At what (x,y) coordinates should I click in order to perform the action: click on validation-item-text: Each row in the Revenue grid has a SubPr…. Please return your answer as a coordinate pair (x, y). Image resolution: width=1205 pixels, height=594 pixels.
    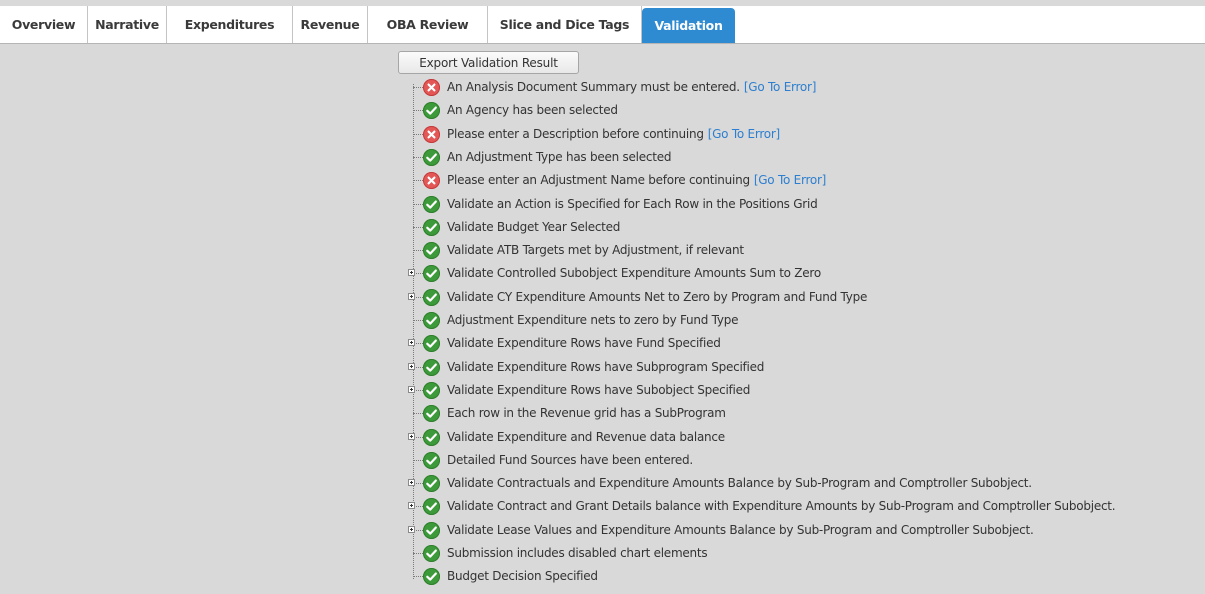
    Looking at the image, I should click on (586, 413).